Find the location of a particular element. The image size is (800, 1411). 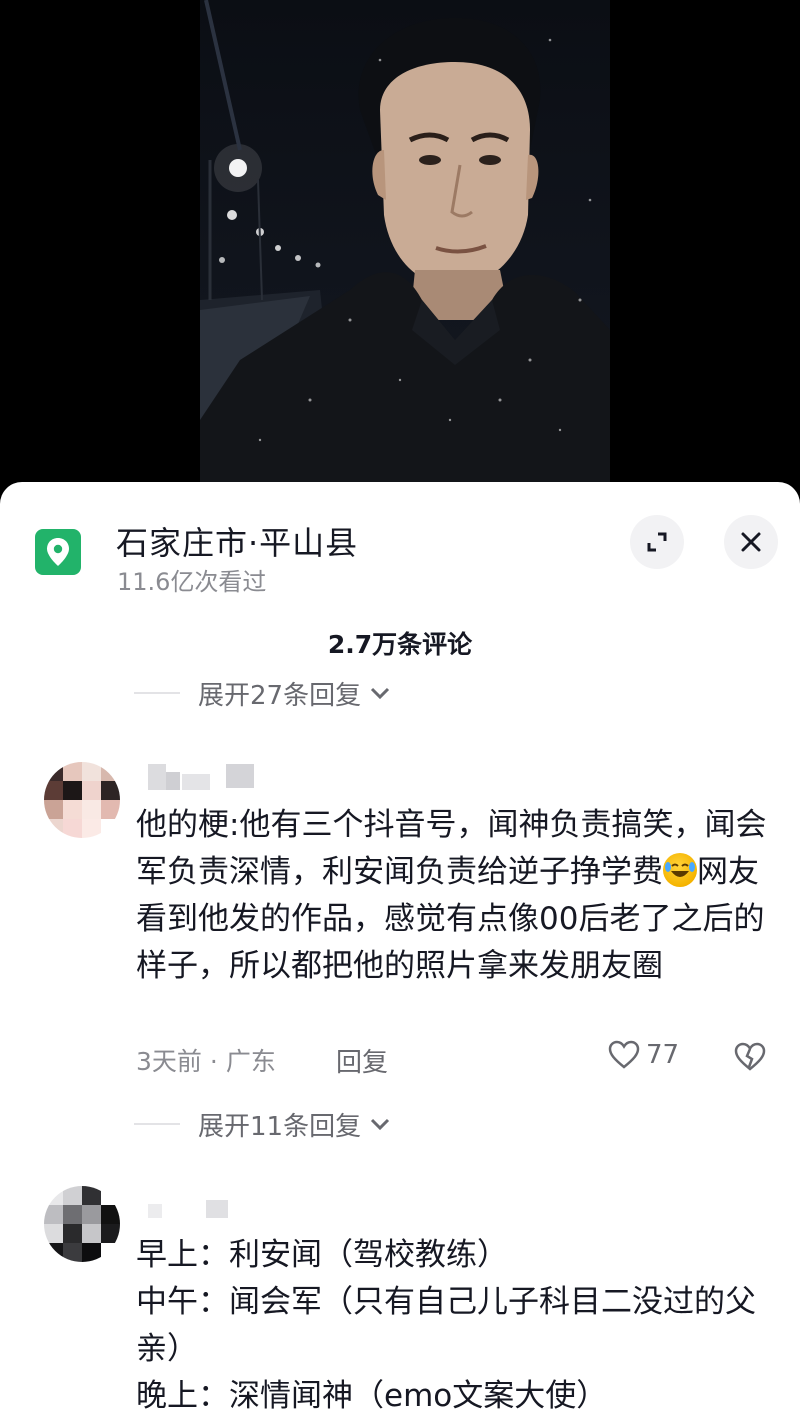

view-count: 11.6亿次看过 is located at coordinates (192, 582).